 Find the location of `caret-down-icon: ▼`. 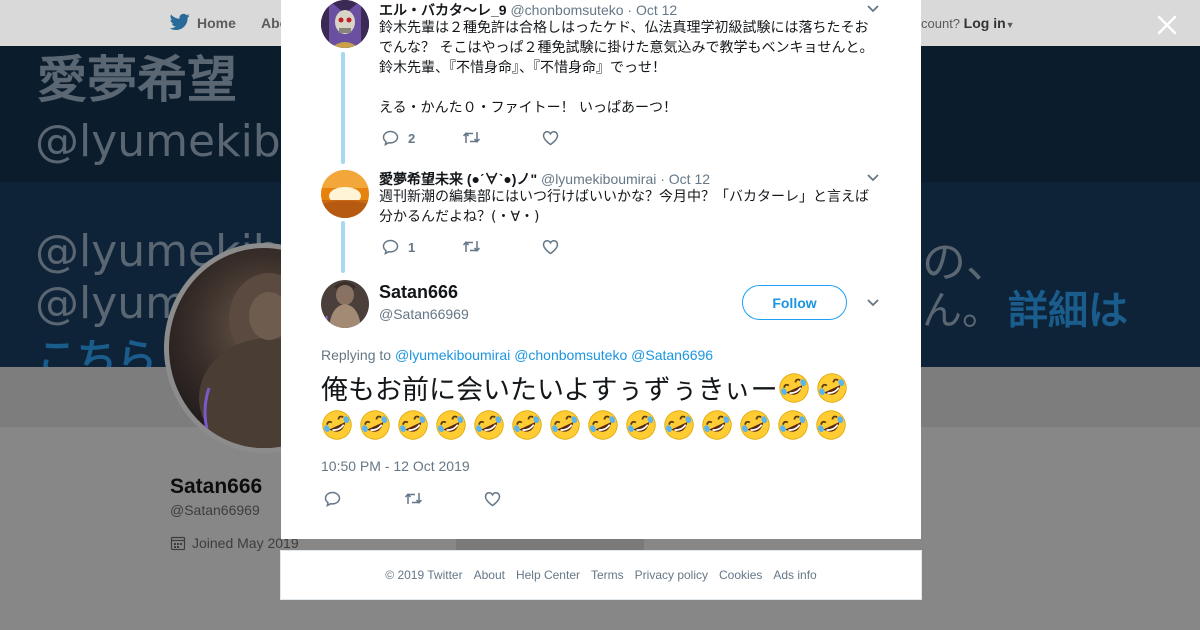

caret-down-icon: ▼ is located at coordinates (1010, 25).